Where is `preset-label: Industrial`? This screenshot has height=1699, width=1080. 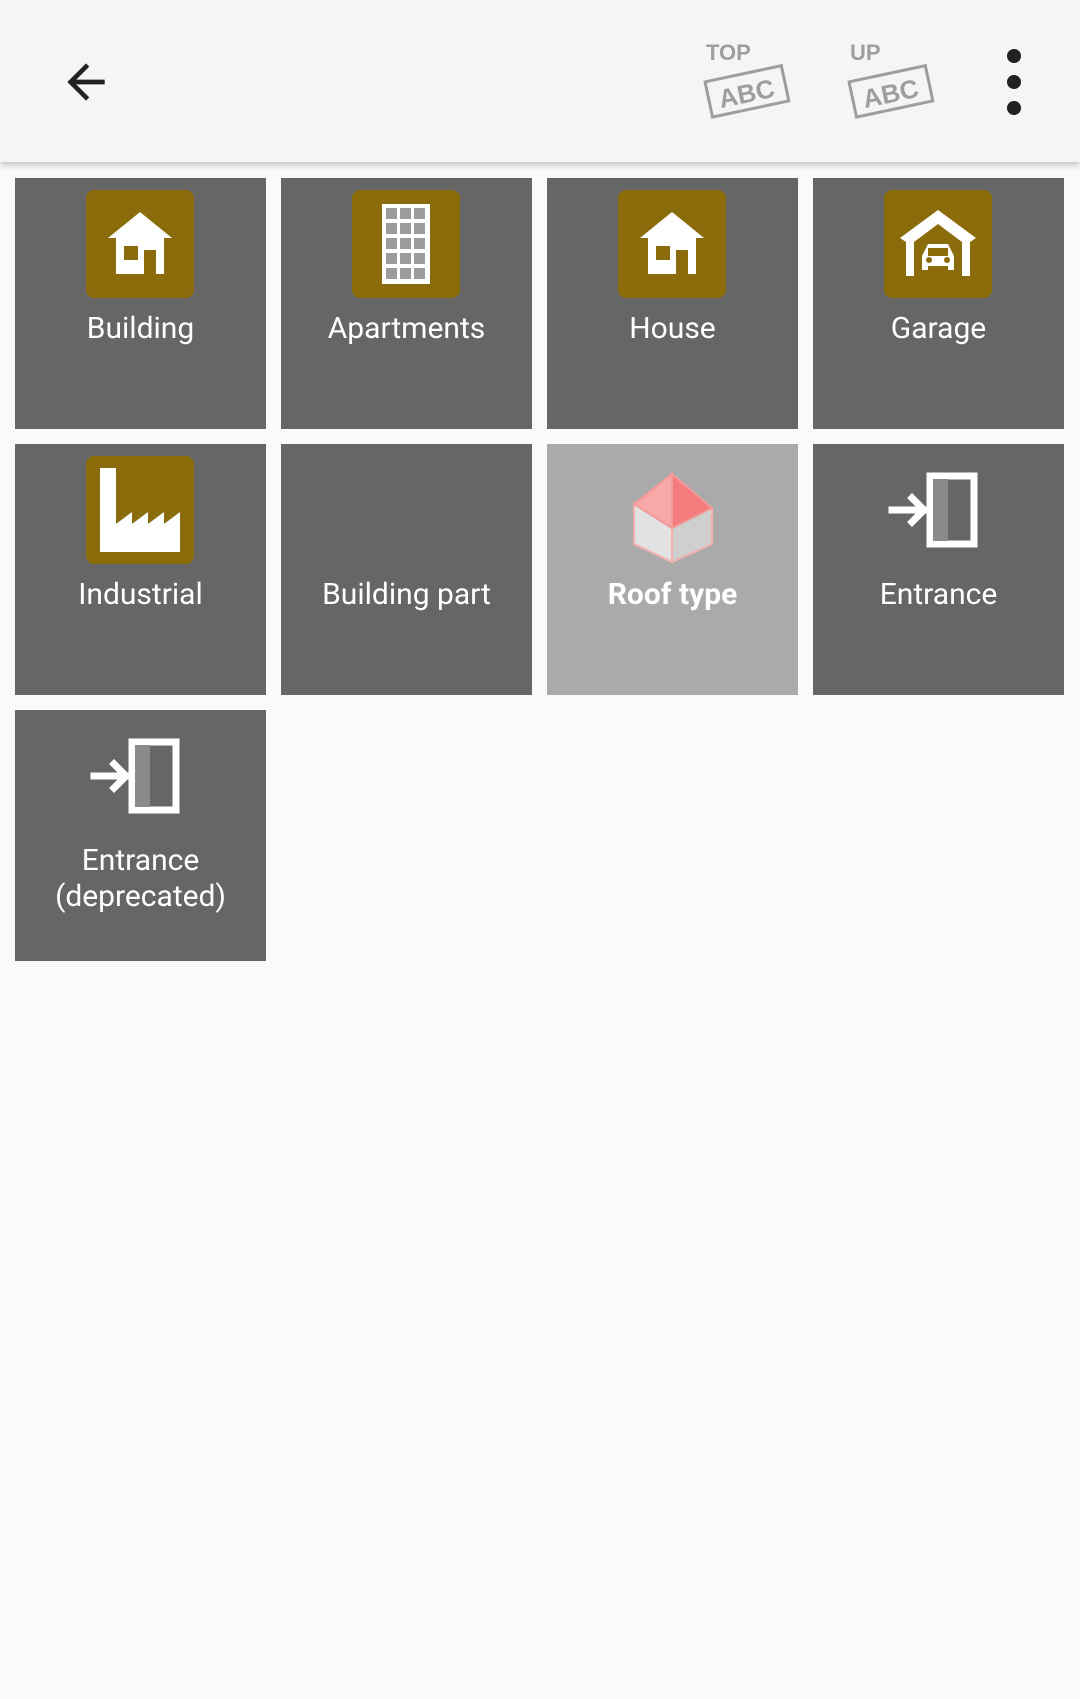
preset-label: Industrial is located at coordinates (140, 594).